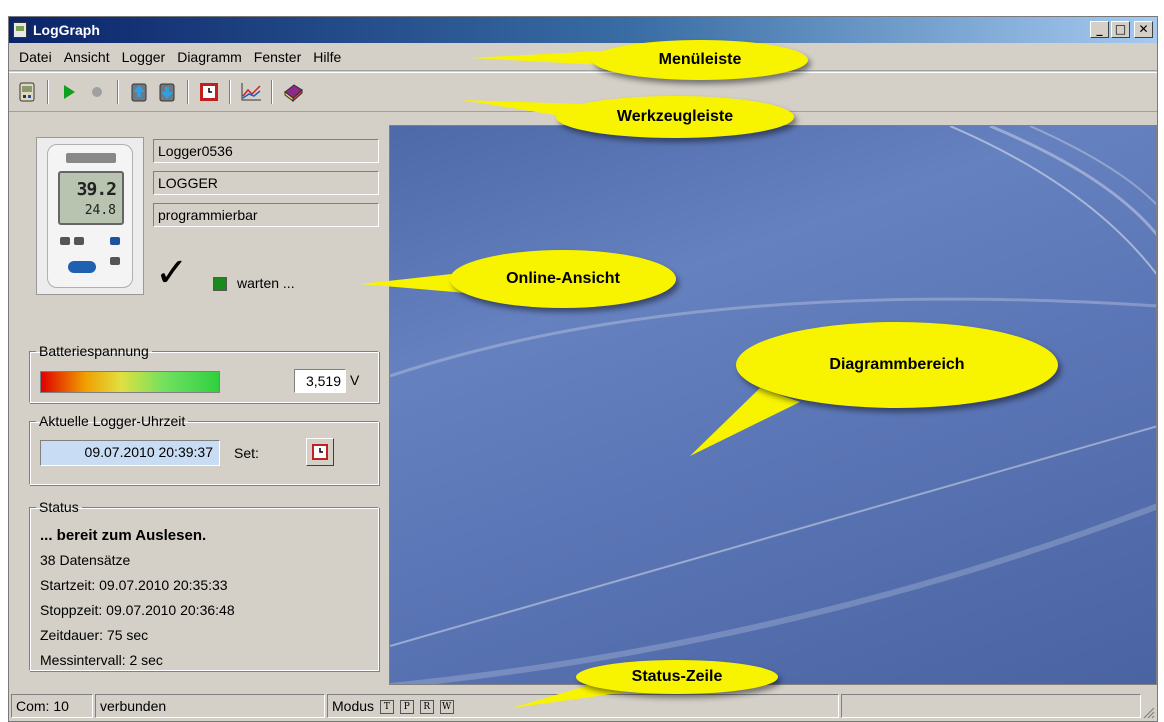 The height and width of the screenshot is (722, 1164). I want to click on window-controls: _ □ ✕, so click(1121, 29).